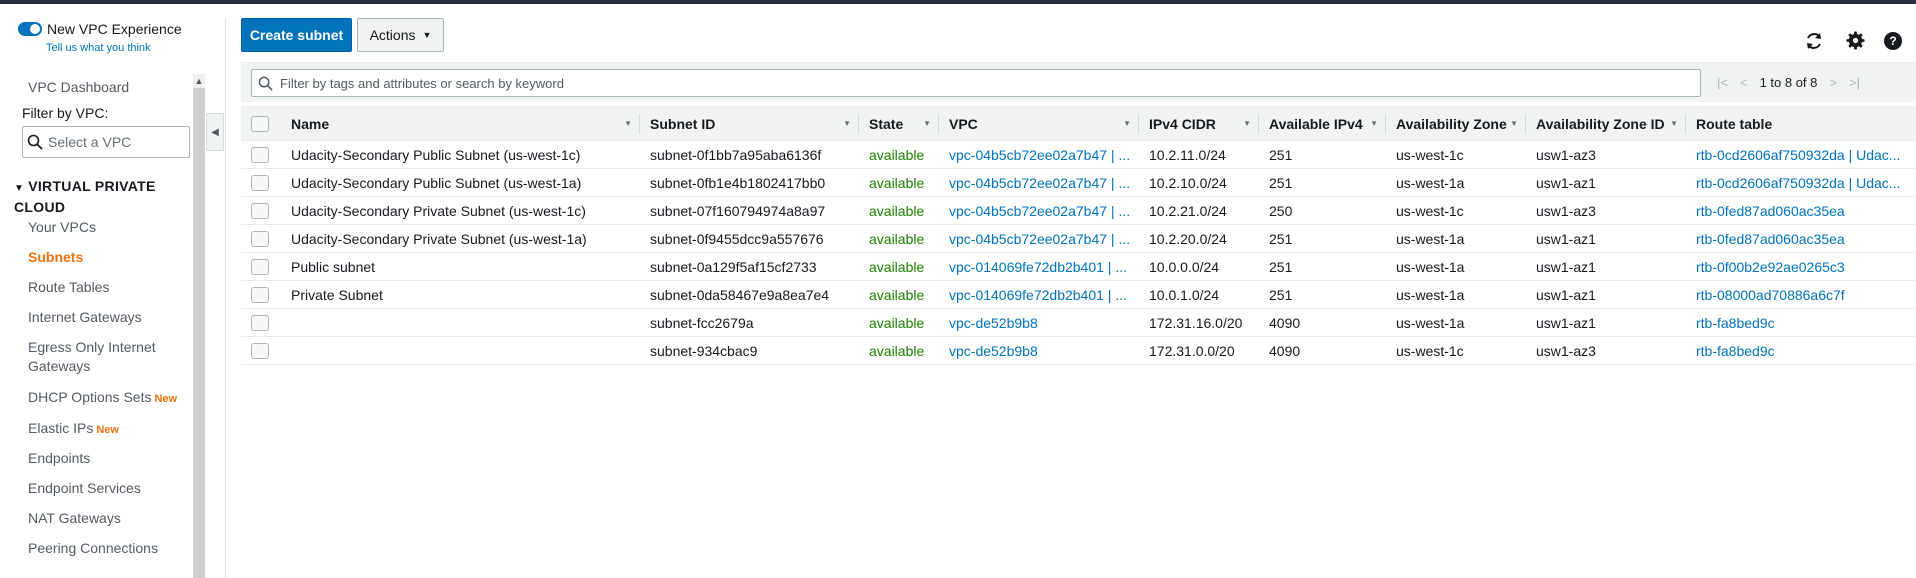  What do you see at coordinates (74, 518) in the screenshot?
I see `sidebar-item-nat-gateways: NAT Gateways` at bounding box center [74, 518].